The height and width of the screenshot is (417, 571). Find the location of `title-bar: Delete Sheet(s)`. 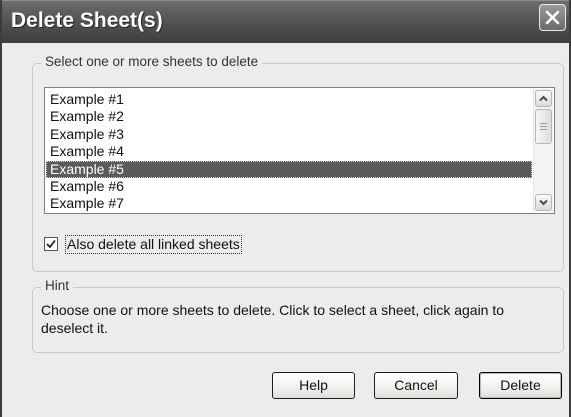

title-bar: Delete Sheet(s) is located at coordinates (285, 21).